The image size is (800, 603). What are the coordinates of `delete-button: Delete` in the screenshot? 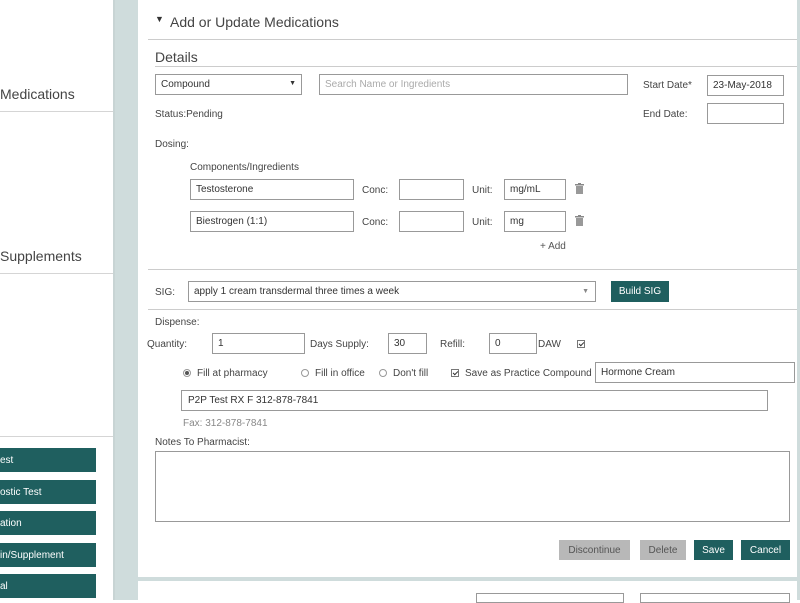 It's located at (663, 550).